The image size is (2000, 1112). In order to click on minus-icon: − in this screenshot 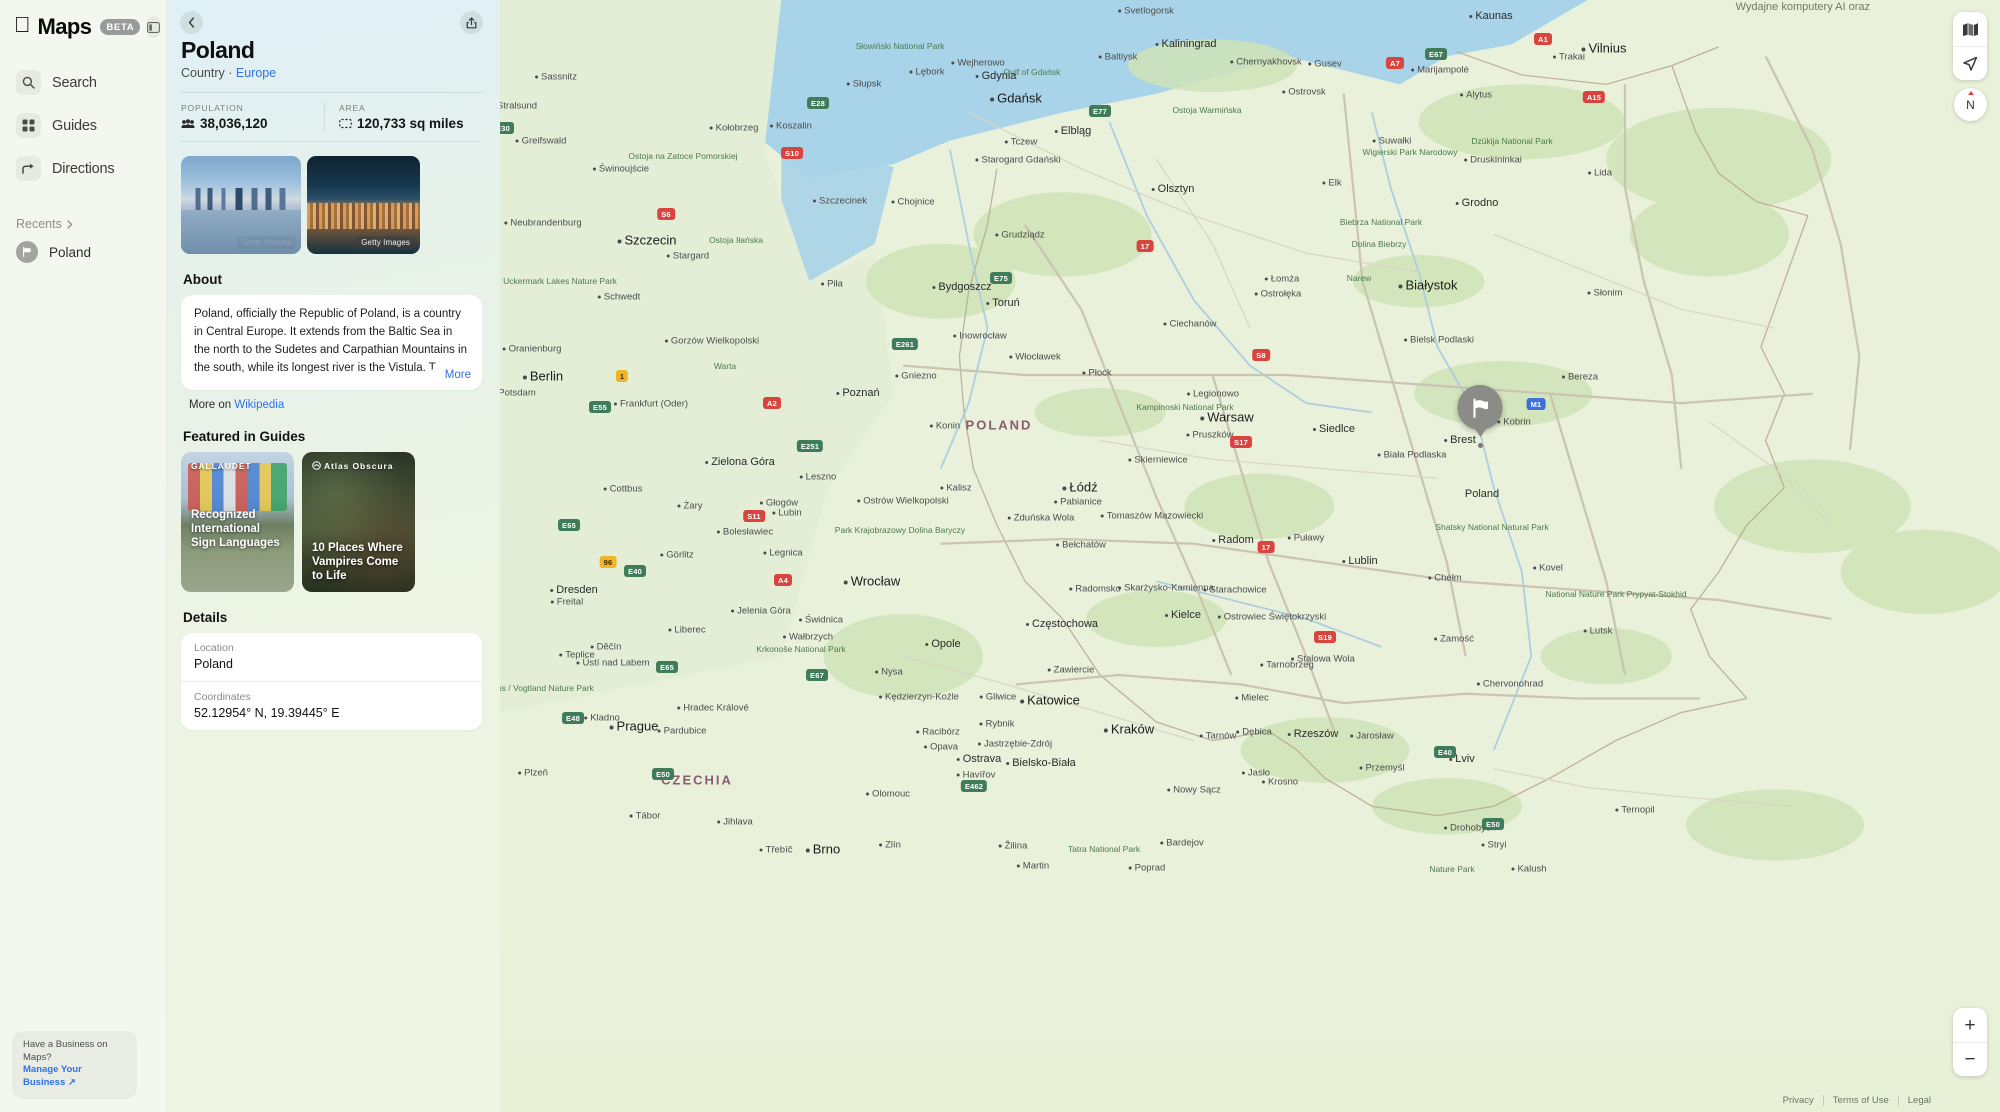, I will do `click(1970, 1059)`.